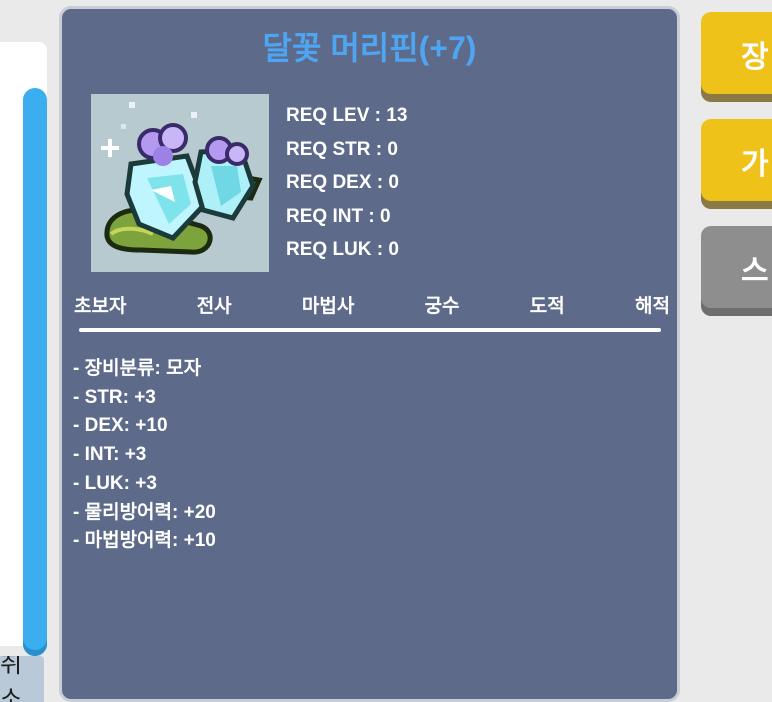 The height and width of the screenshot is (702, 772). Describe the element at coordinates (100, 306) in the screenshot. I see `job-beginner: 초보자` at that location.